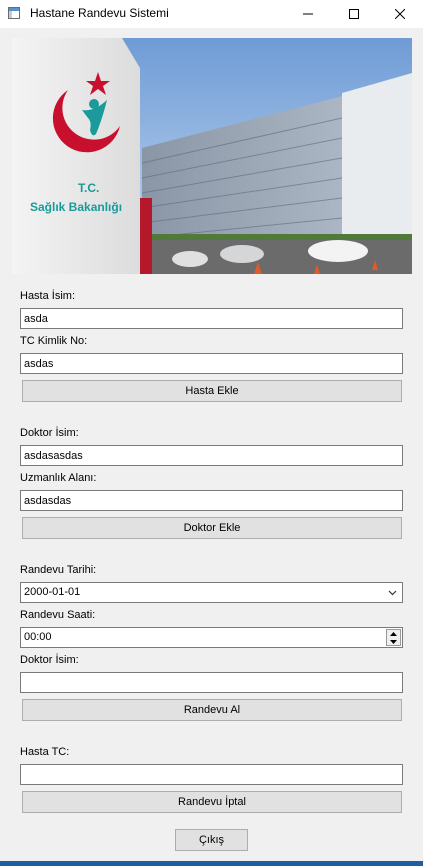 The height and width of the screenshot is (866, 423). What do you see at coordinates (52, 592) in the screenshot?
I see `appointment-date-value: 2000-01-01` at bounding box center [52, 592].